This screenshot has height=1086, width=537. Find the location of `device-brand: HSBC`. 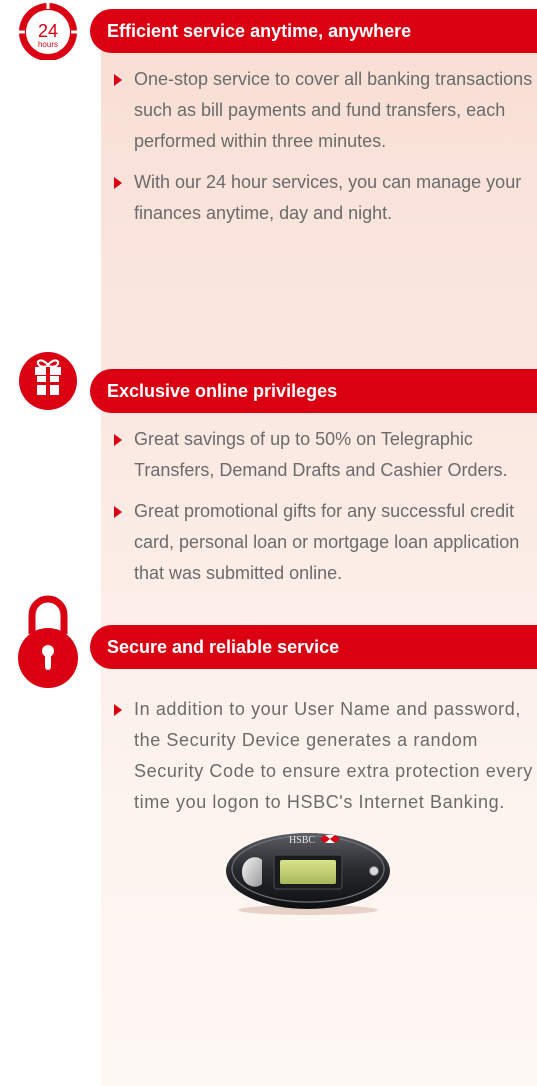

device-brand: HSBC is located at coordinates (302, 840).